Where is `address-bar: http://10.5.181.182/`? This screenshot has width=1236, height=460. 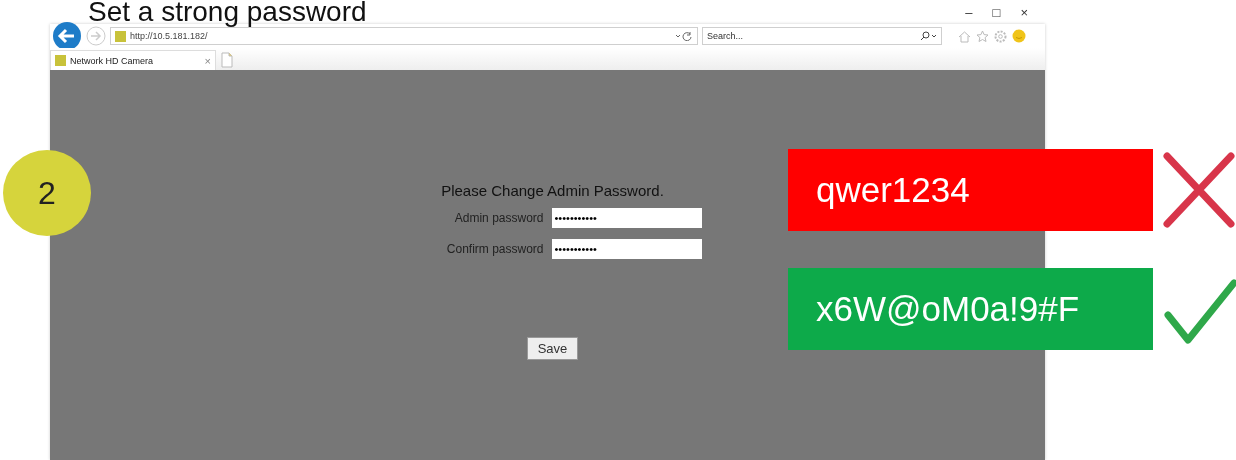 address-bar: http://10.5.181.182/ is located at coordinates (404, 36).